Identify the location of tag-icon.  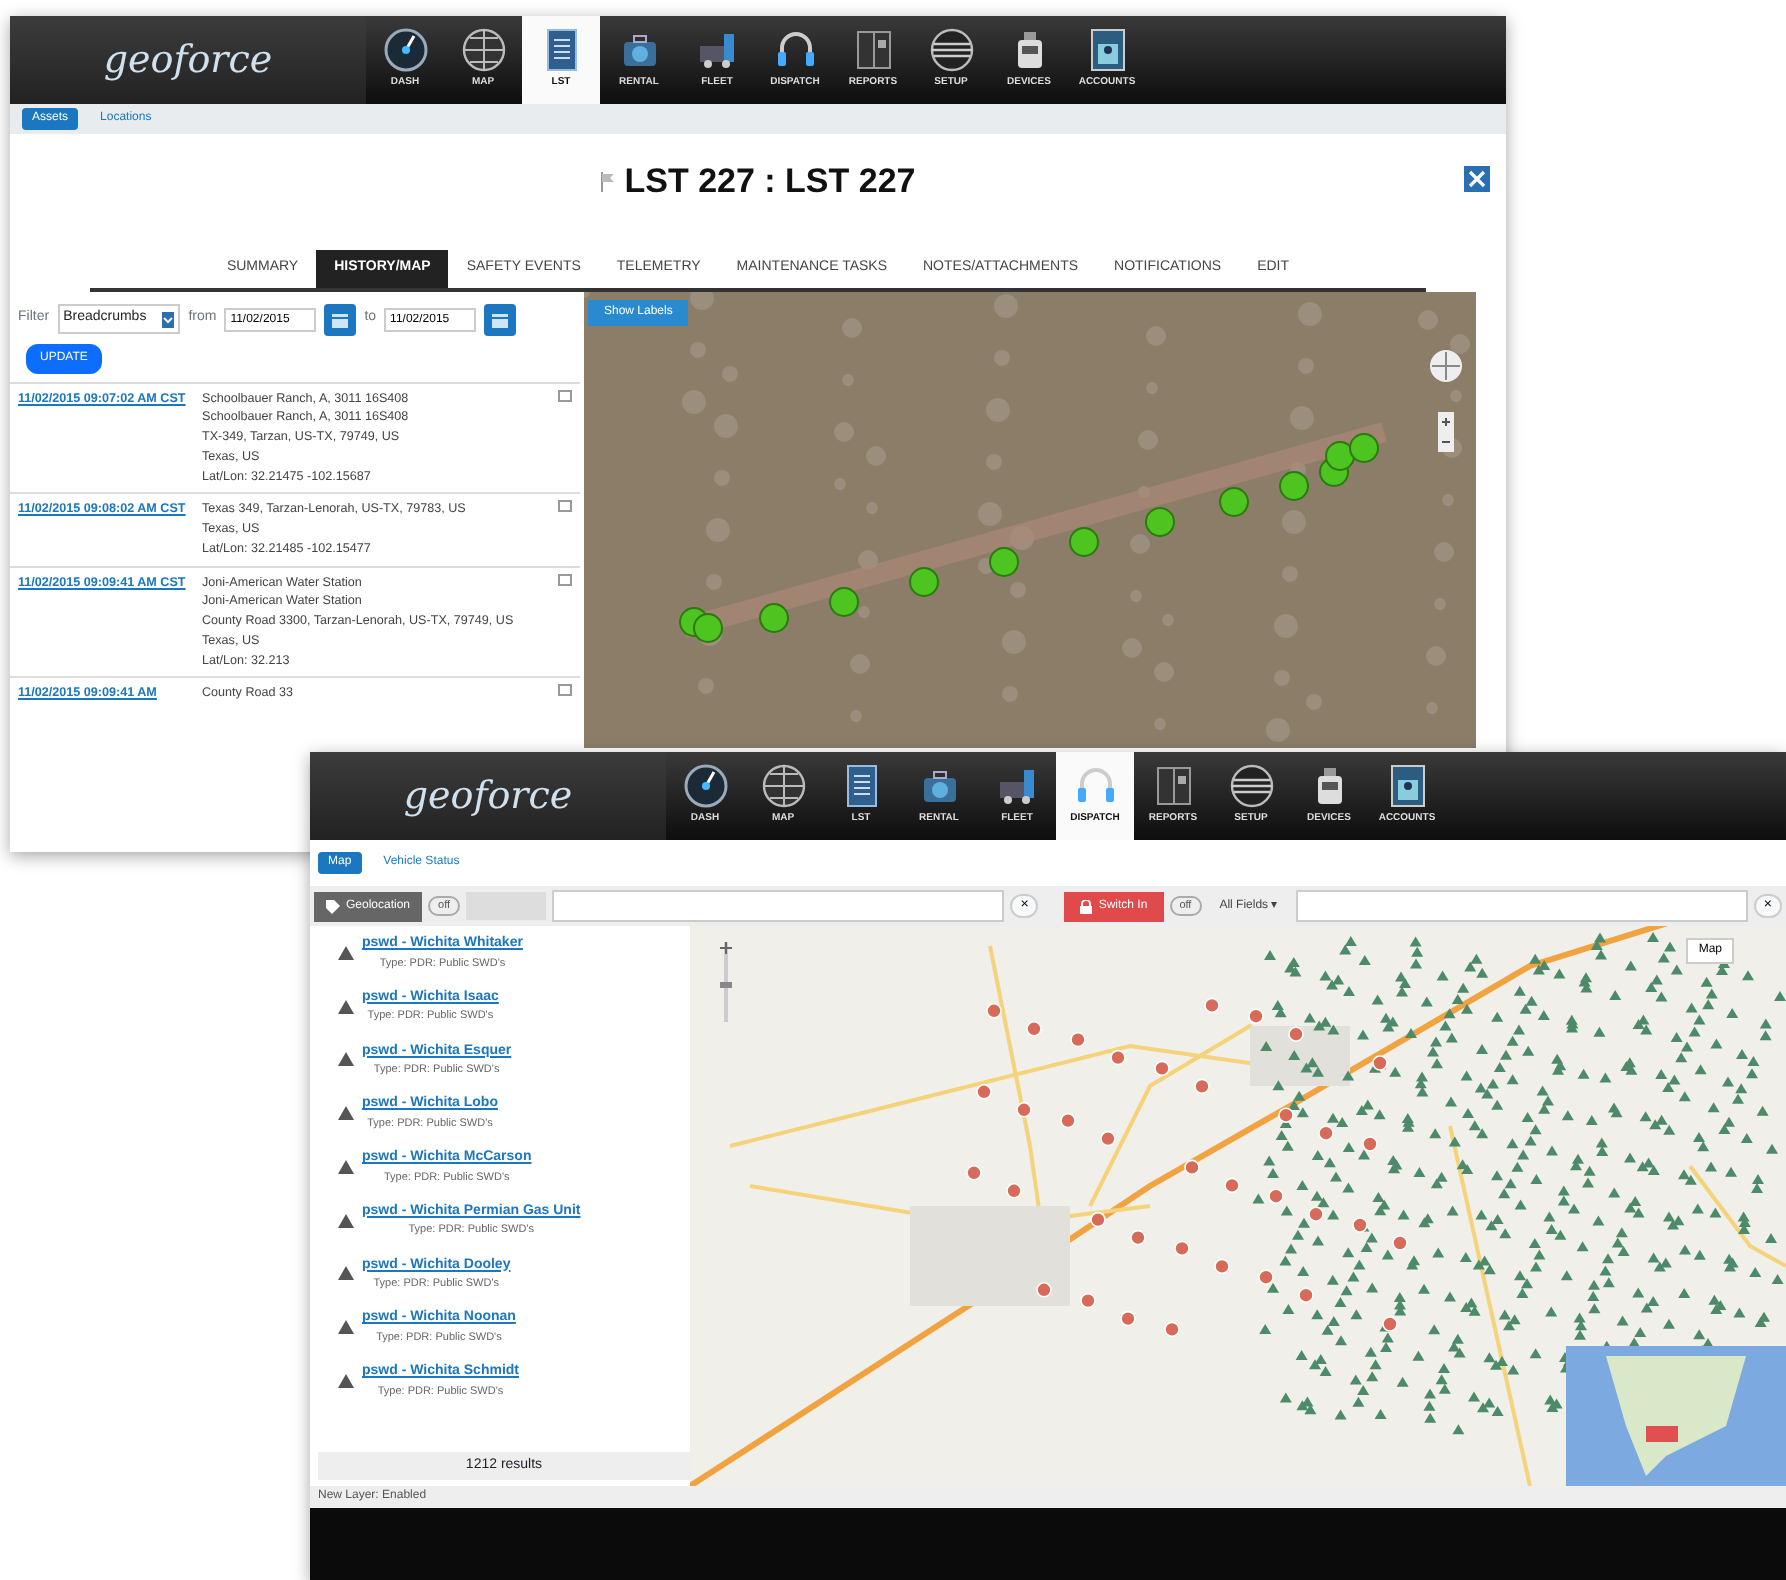
(333, 906).